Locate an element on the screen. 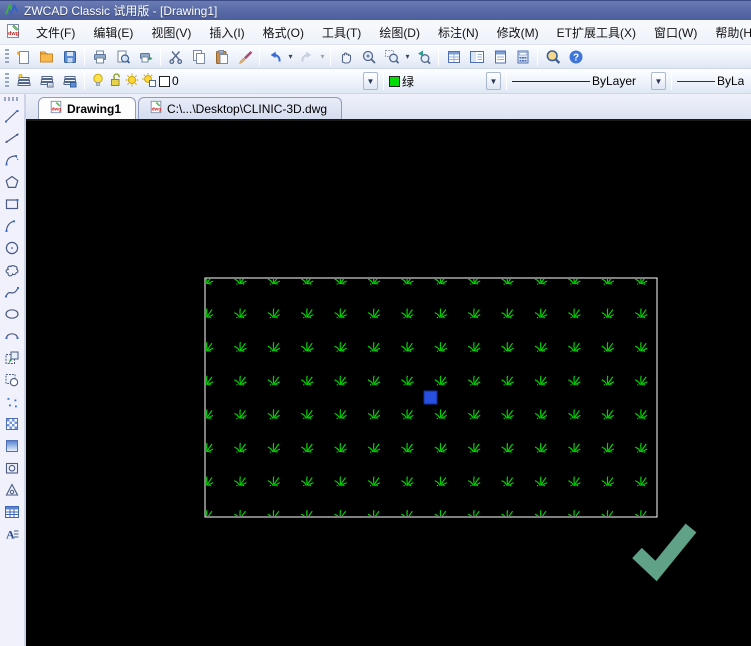  save-button is located at coordinates (69, 56).